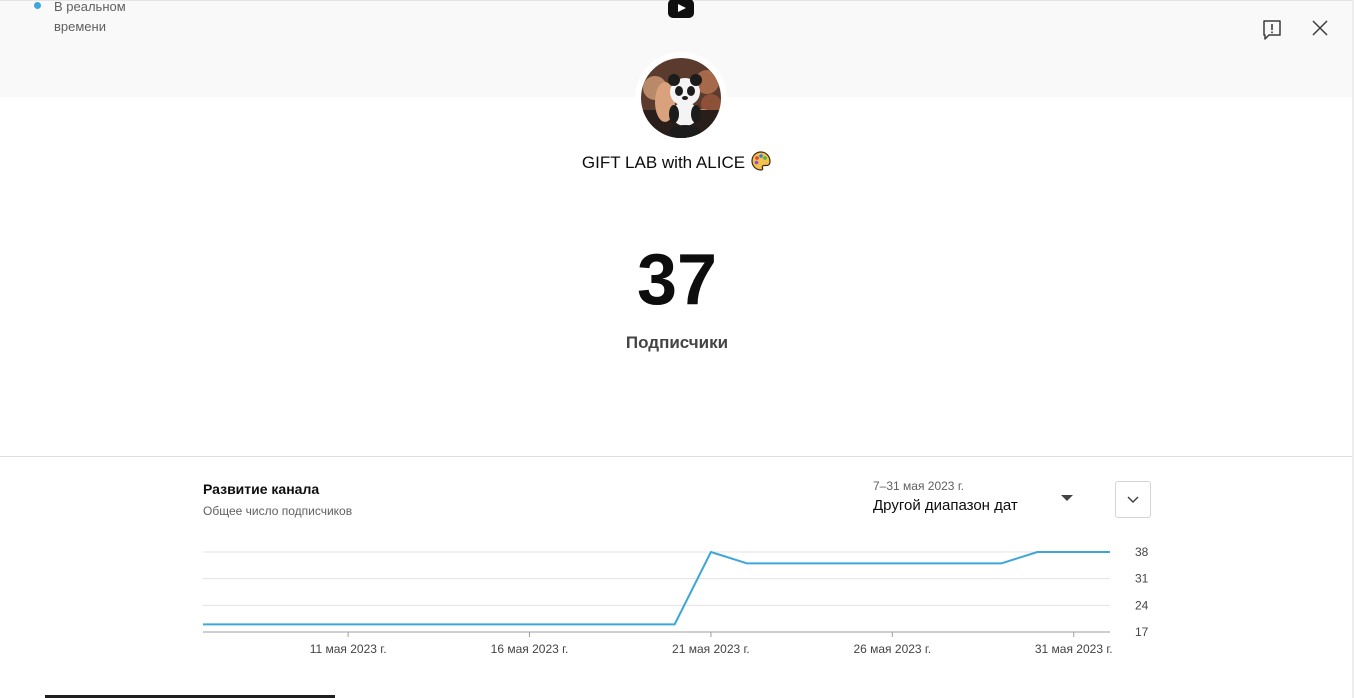 The width and height of the screenshot is (1354, 698). I want to click on chevron-down-icon, so click(1133, 499).